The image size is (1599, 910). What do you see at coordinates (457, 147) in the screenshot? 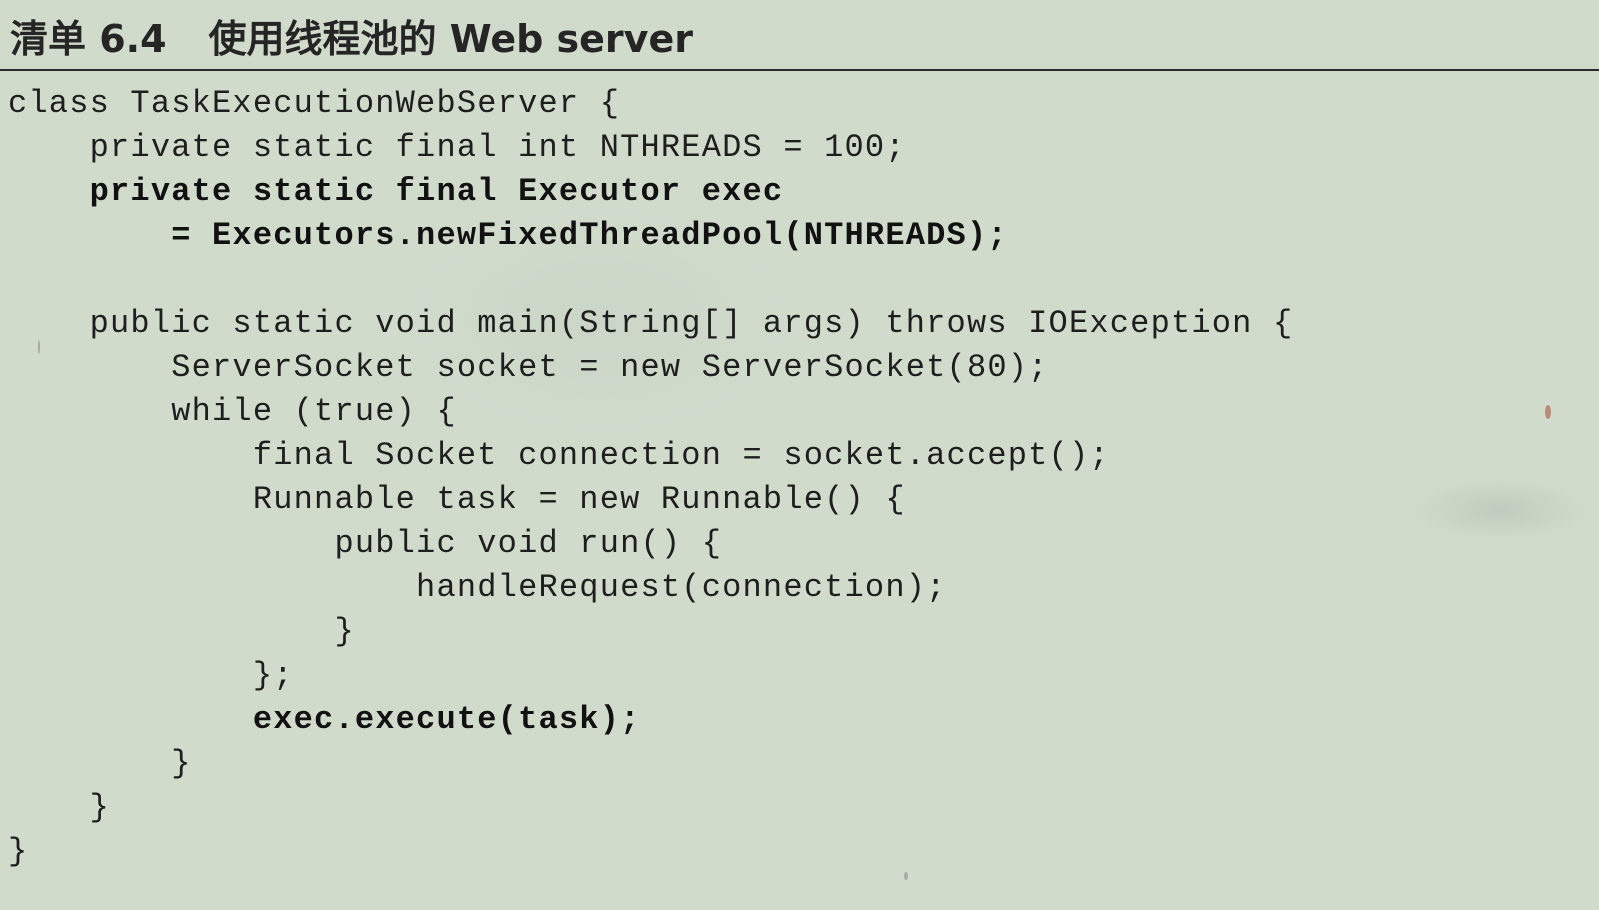
I see `code-line: private static final int NTHREADS = 100;` at bounding box center [457, 147].